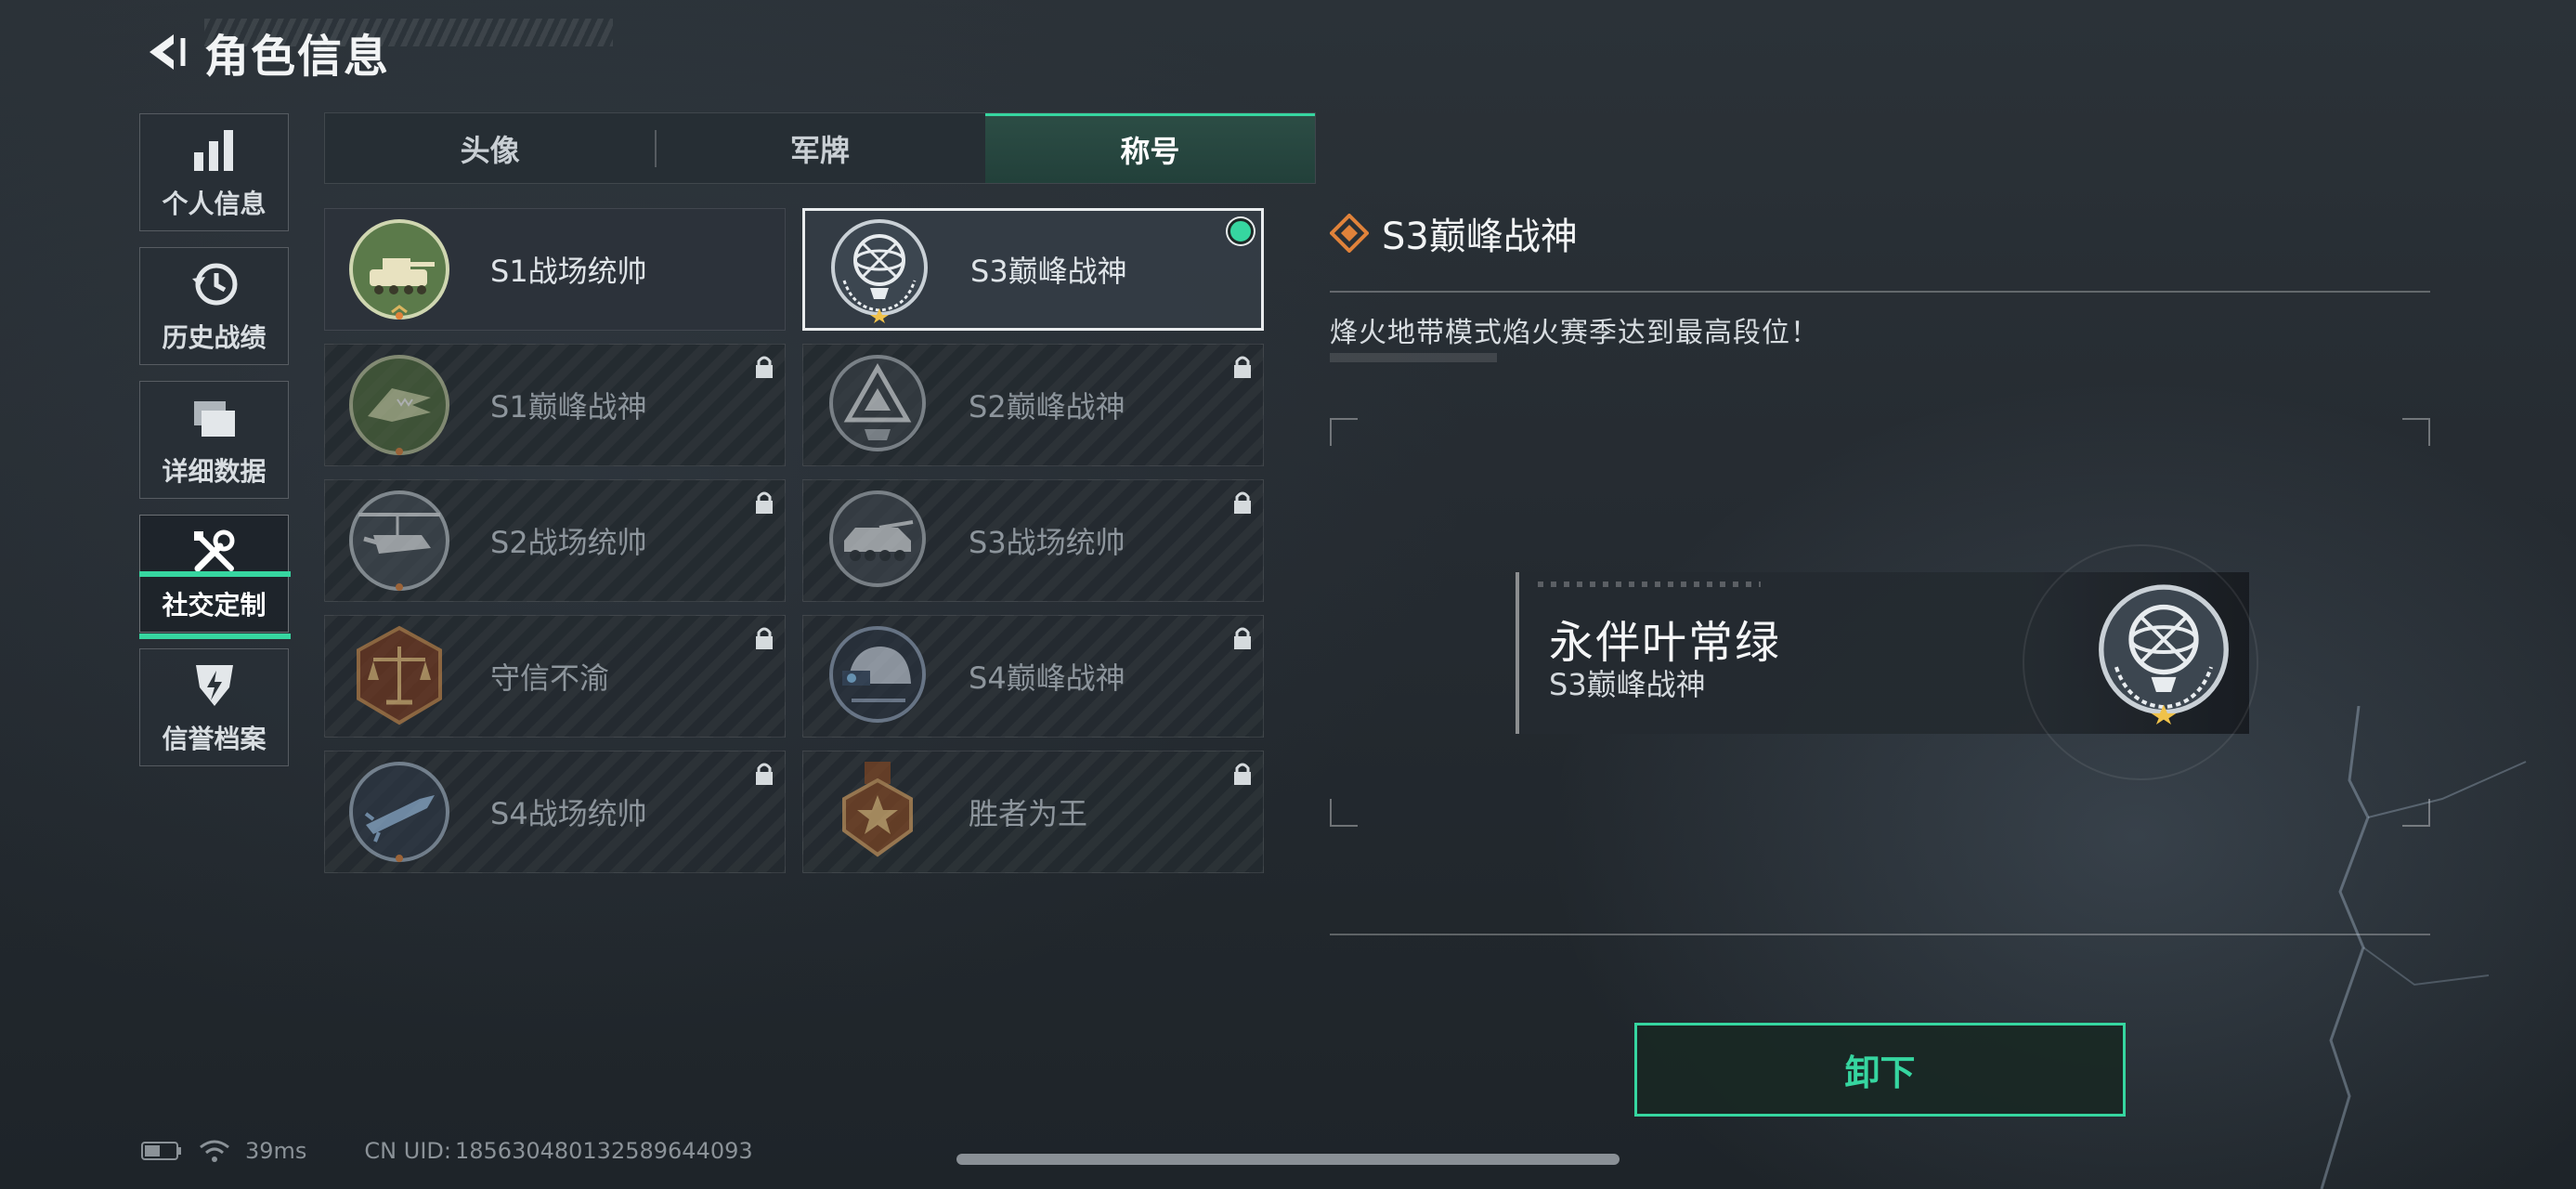  I want to click on back-arrow-icon, so click(168, 52).